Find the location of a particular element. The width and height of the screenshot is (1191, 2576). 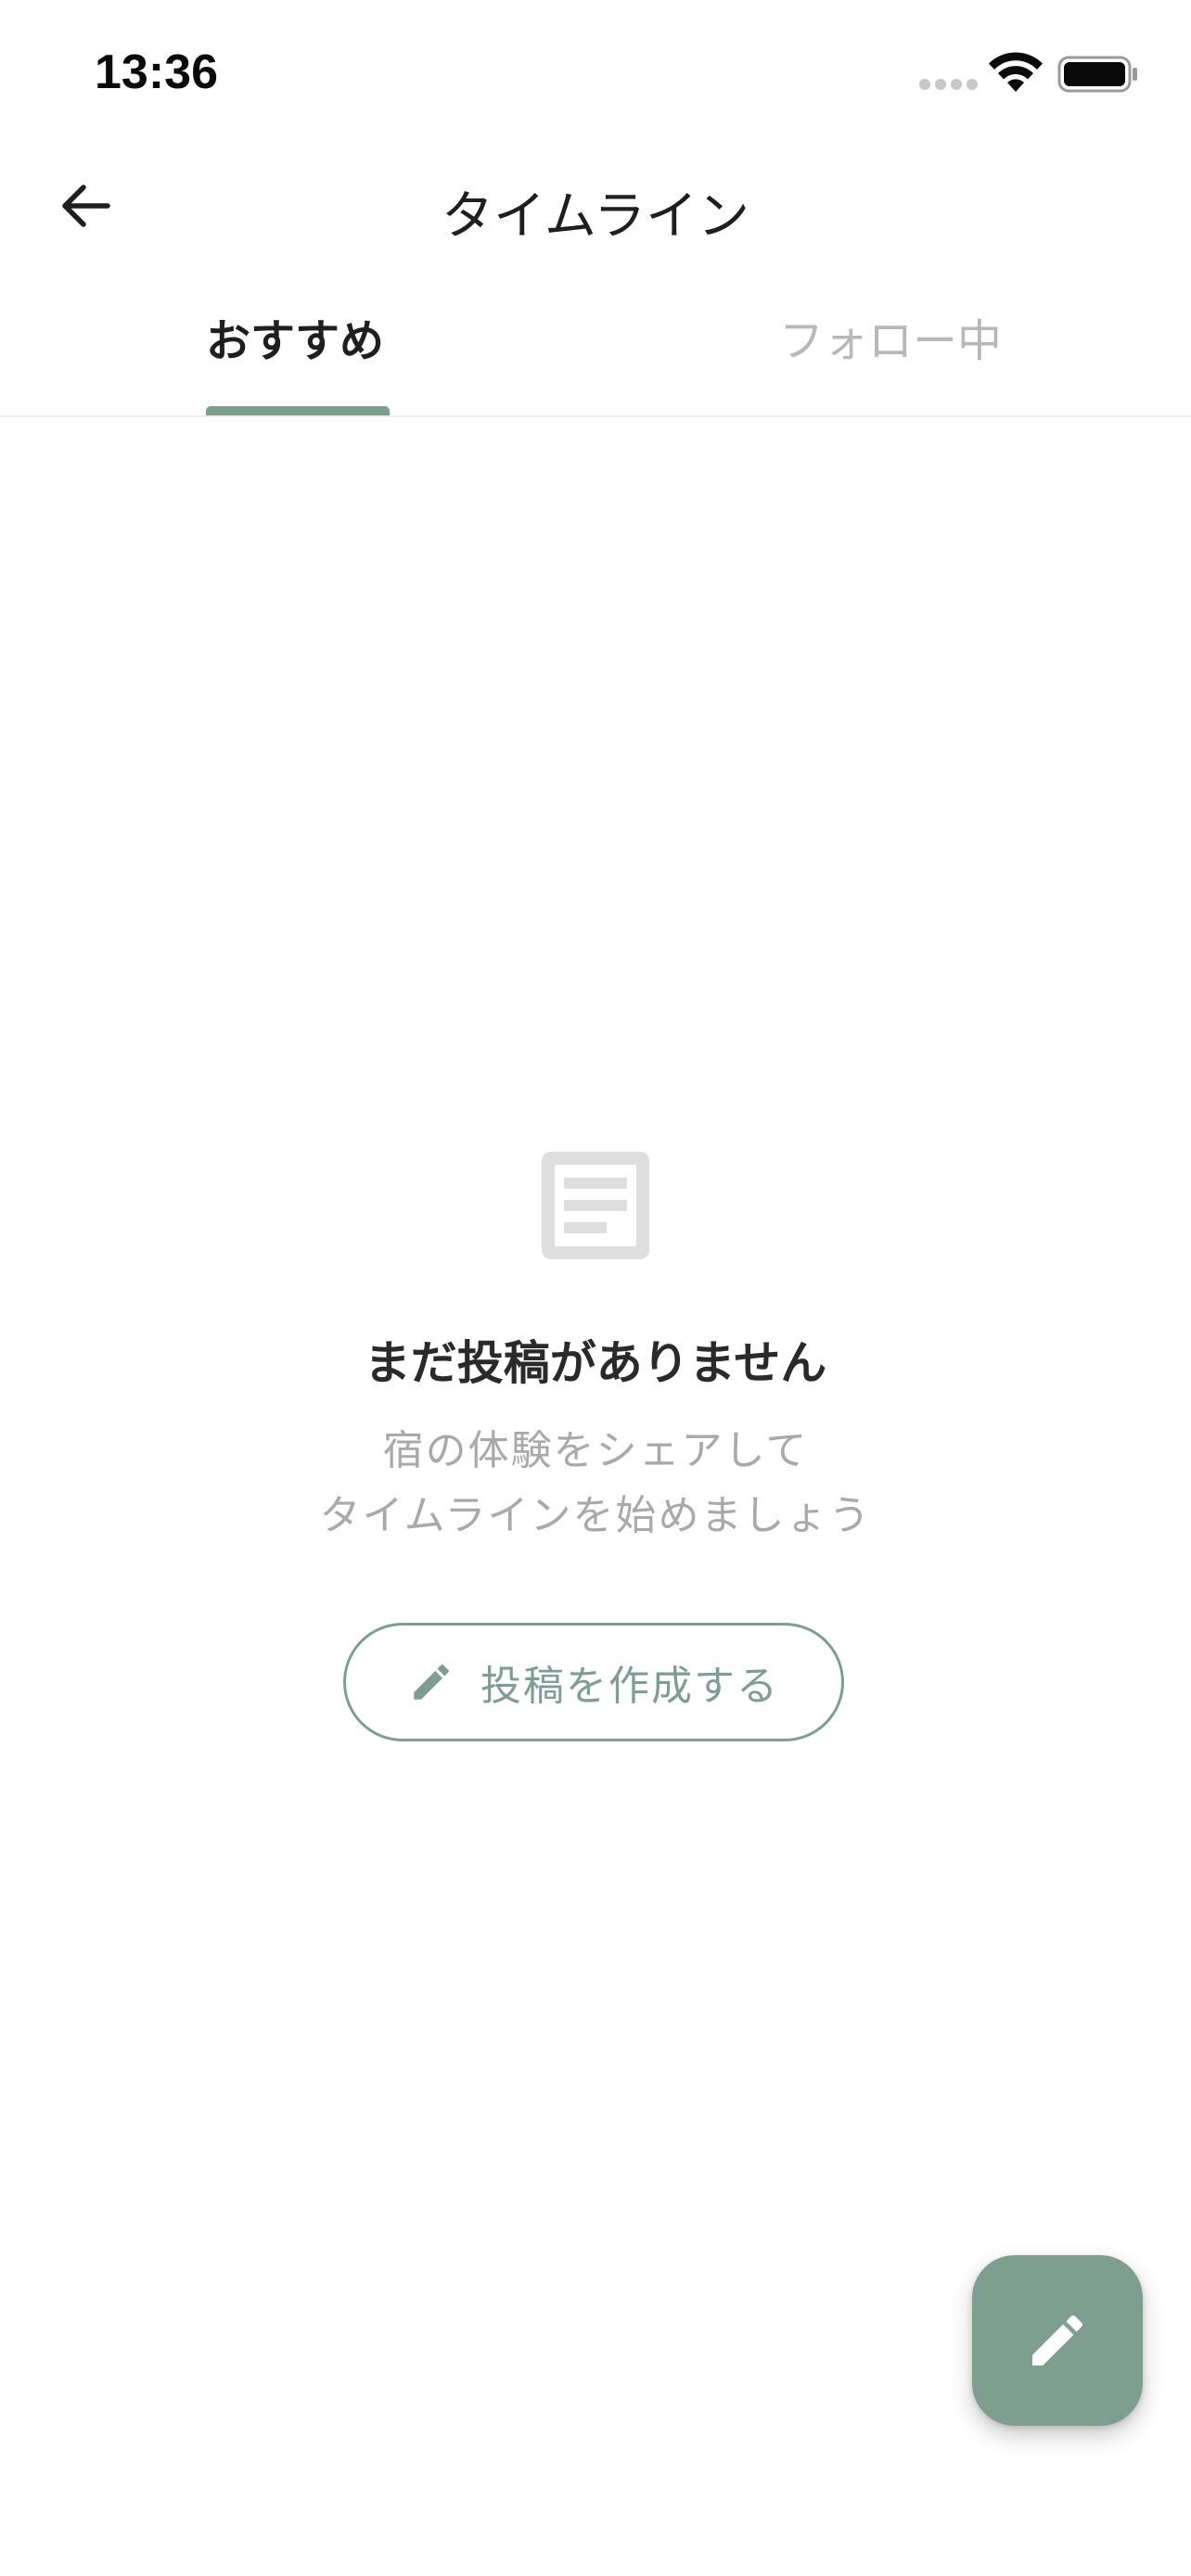

empty-state-description-line-2: タイムラインを始めましょう is located at coordinates (595, 1515).